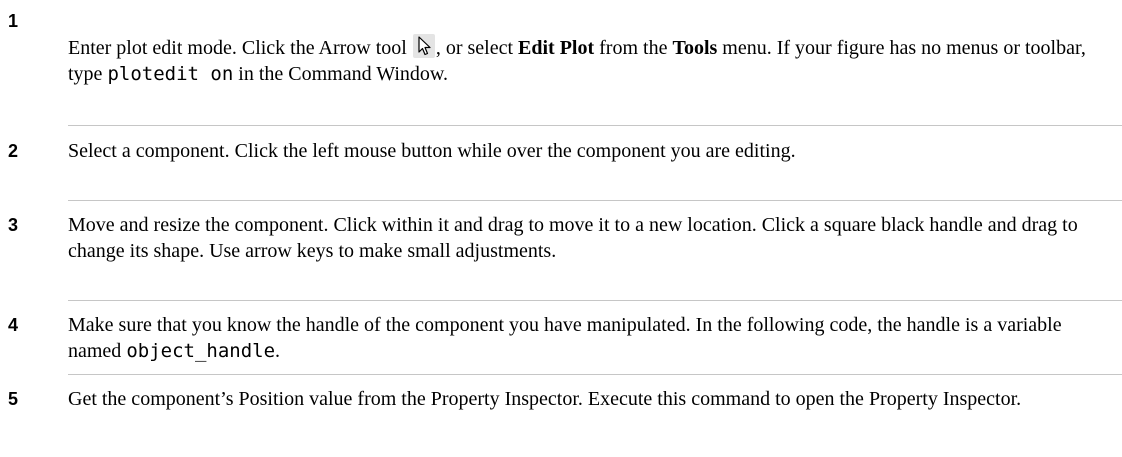  Describe the element at coordinates (13, 325) in the screenshot. I see `step-number: 4` at that location.